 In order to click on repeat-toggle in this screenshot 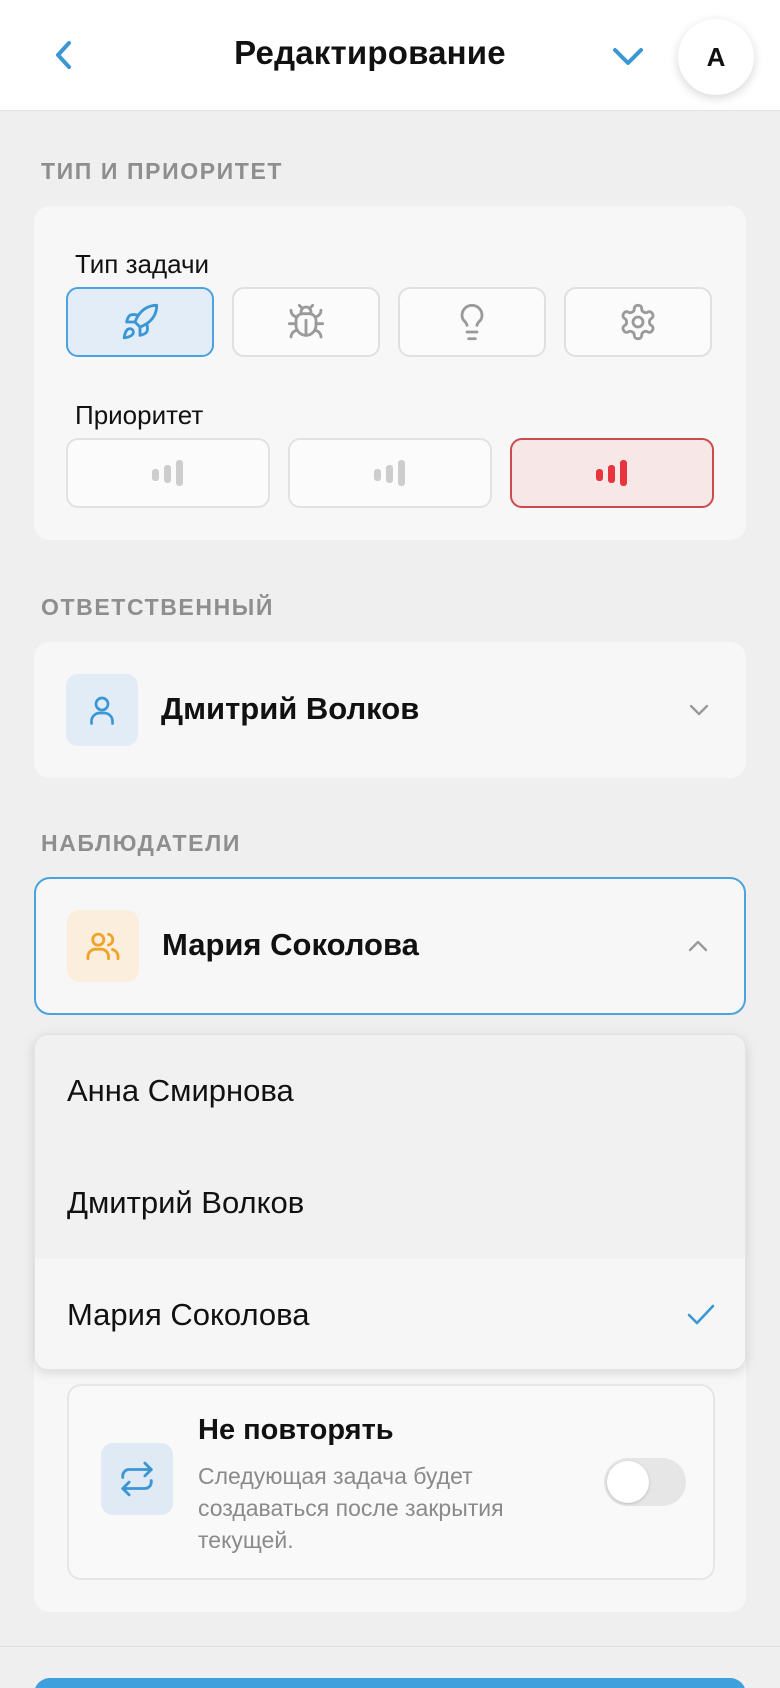, I will do `click(645, 1482)`.